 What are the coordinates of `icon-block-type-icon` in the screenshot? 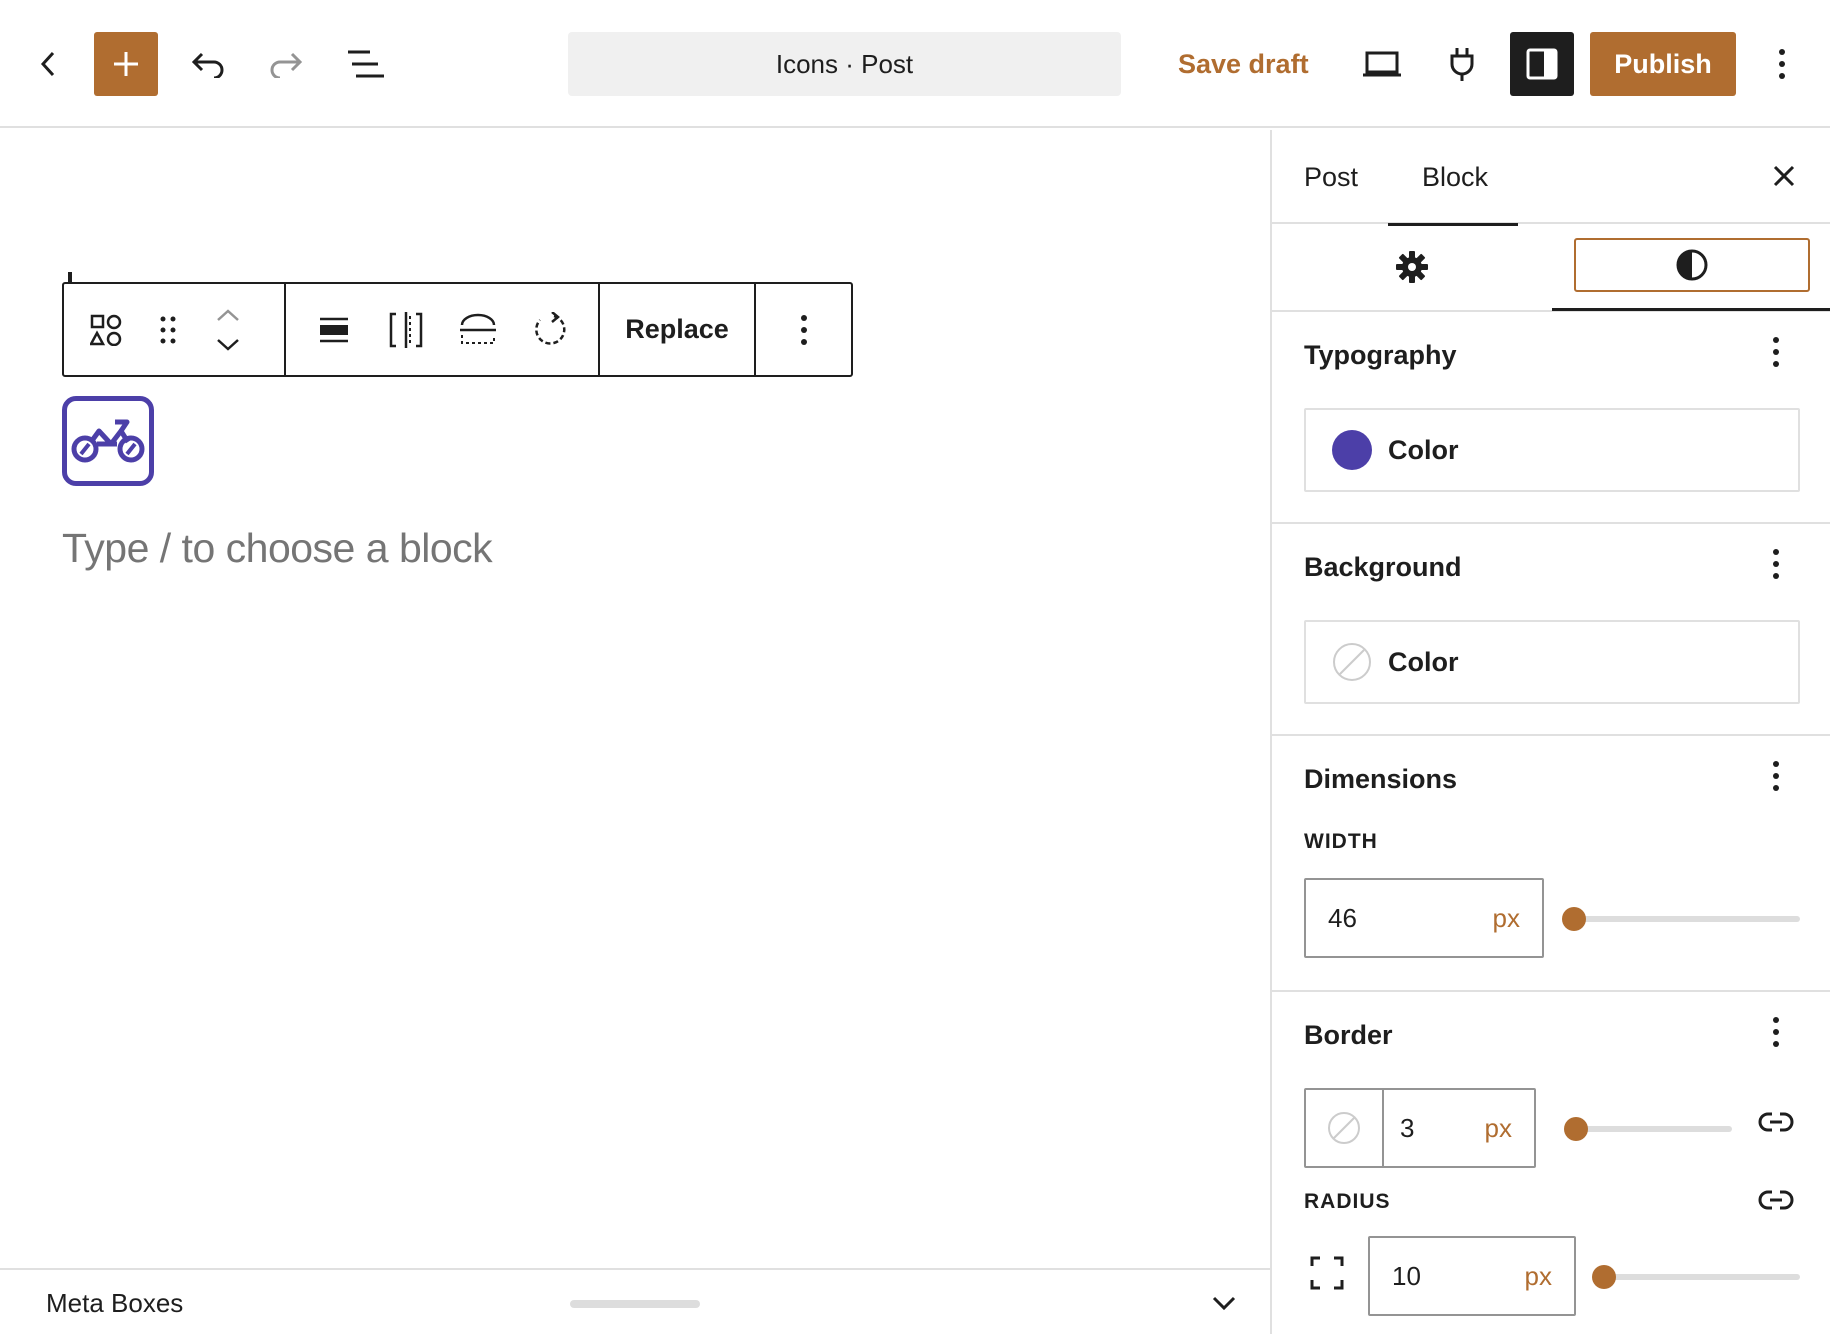 It's located at (106, 330).